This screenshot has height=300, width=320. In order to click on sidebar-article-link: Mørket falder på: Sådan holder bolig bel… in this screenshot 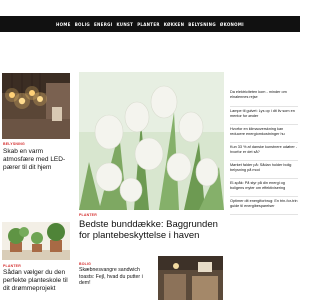, I will do `click(264, 170)`.